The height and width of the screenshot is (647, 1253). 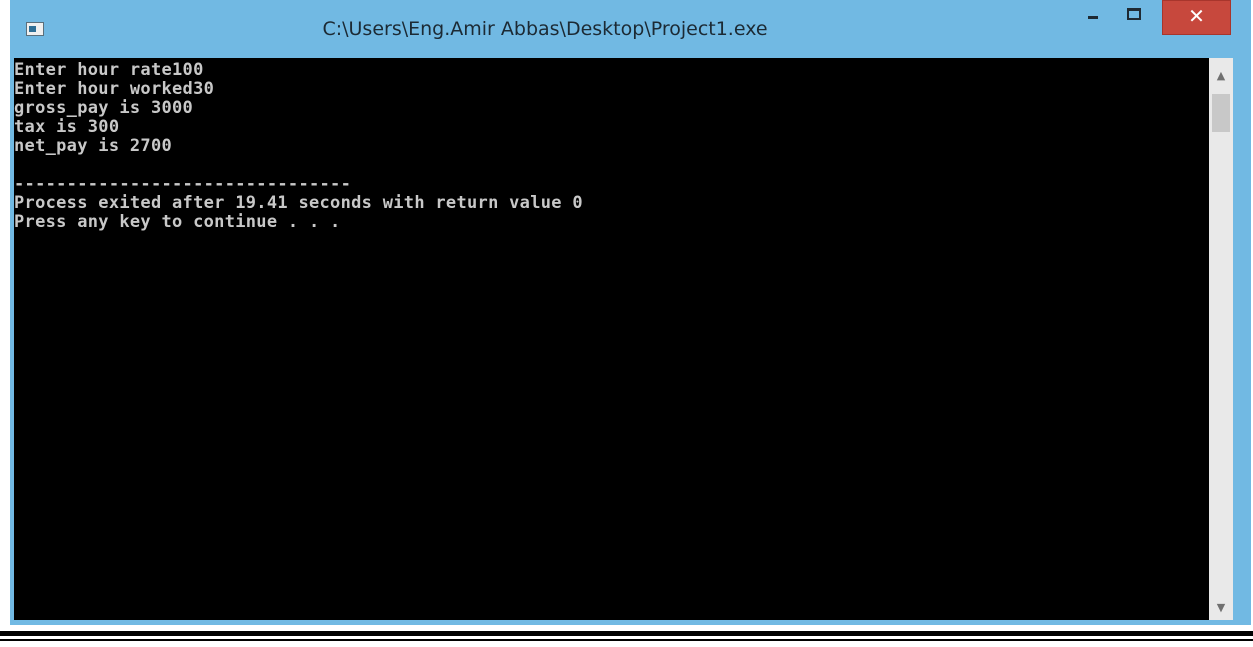 I want to click on vertical-scrollbar: ▲ ▼, so click(x=1221, y=339).